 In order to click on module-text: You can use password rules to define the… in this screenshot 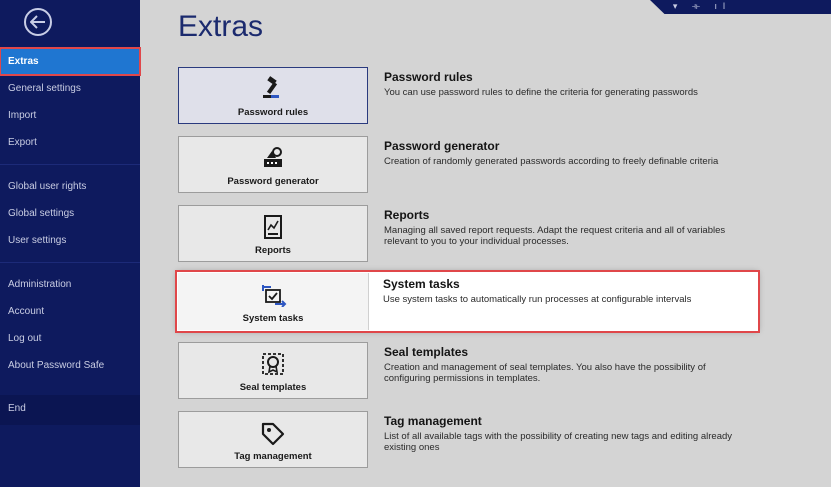, I will do `click(541, 92)`.